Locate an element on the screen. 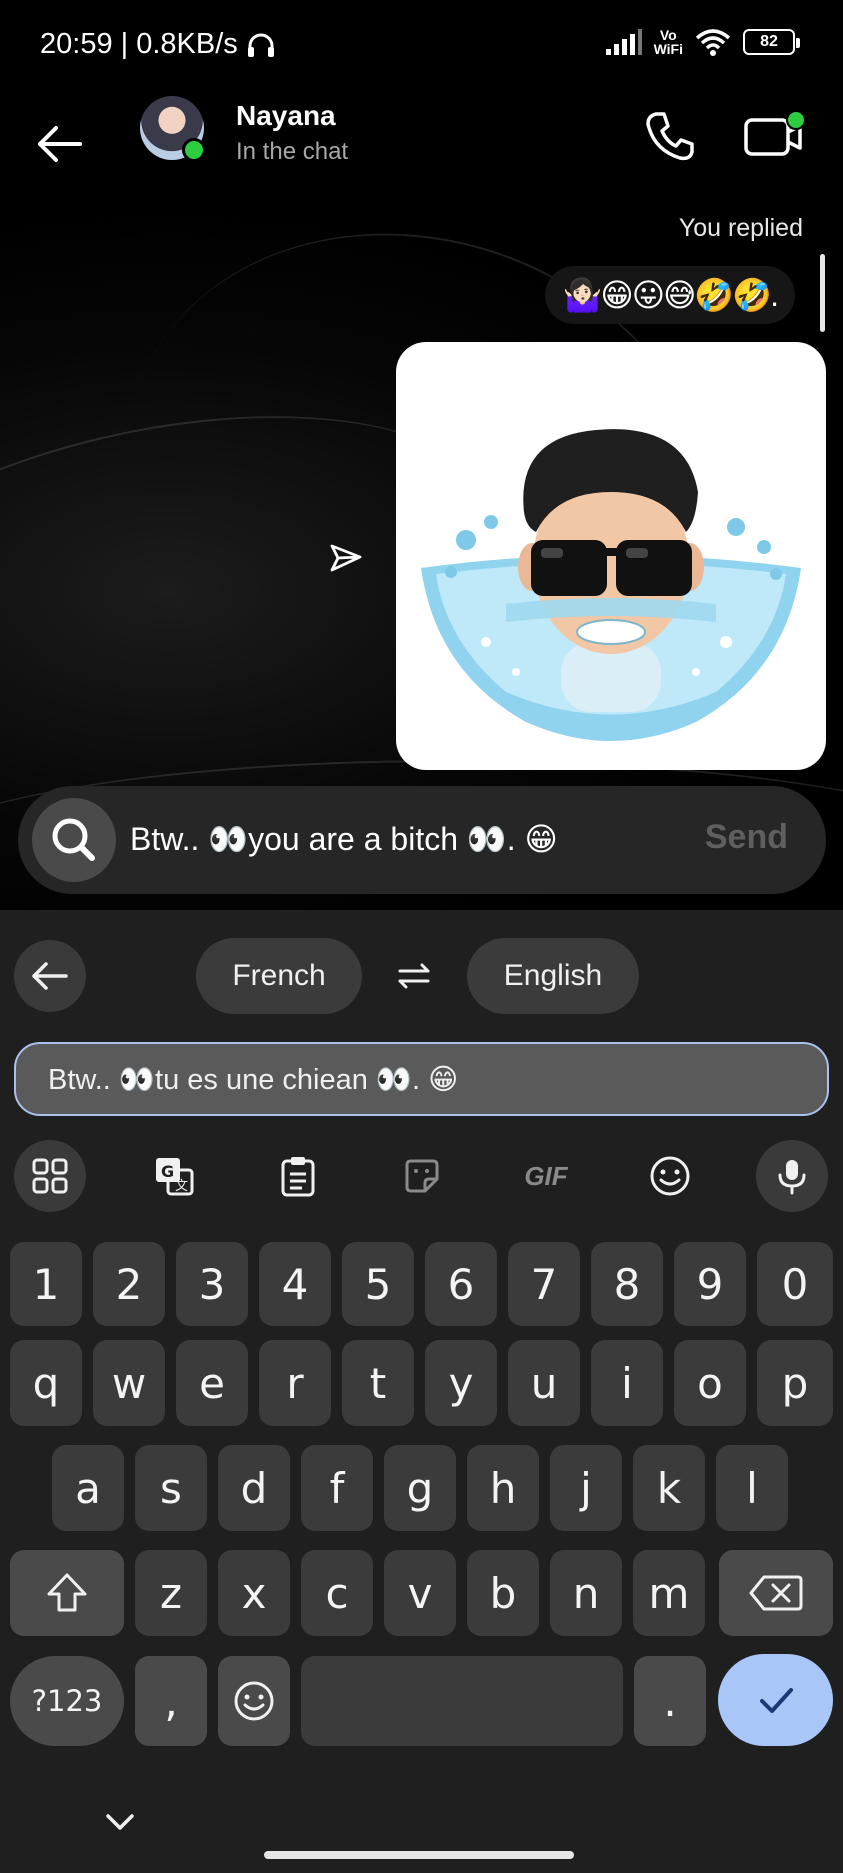  key-a: a is located at coordinates (88, 1488).